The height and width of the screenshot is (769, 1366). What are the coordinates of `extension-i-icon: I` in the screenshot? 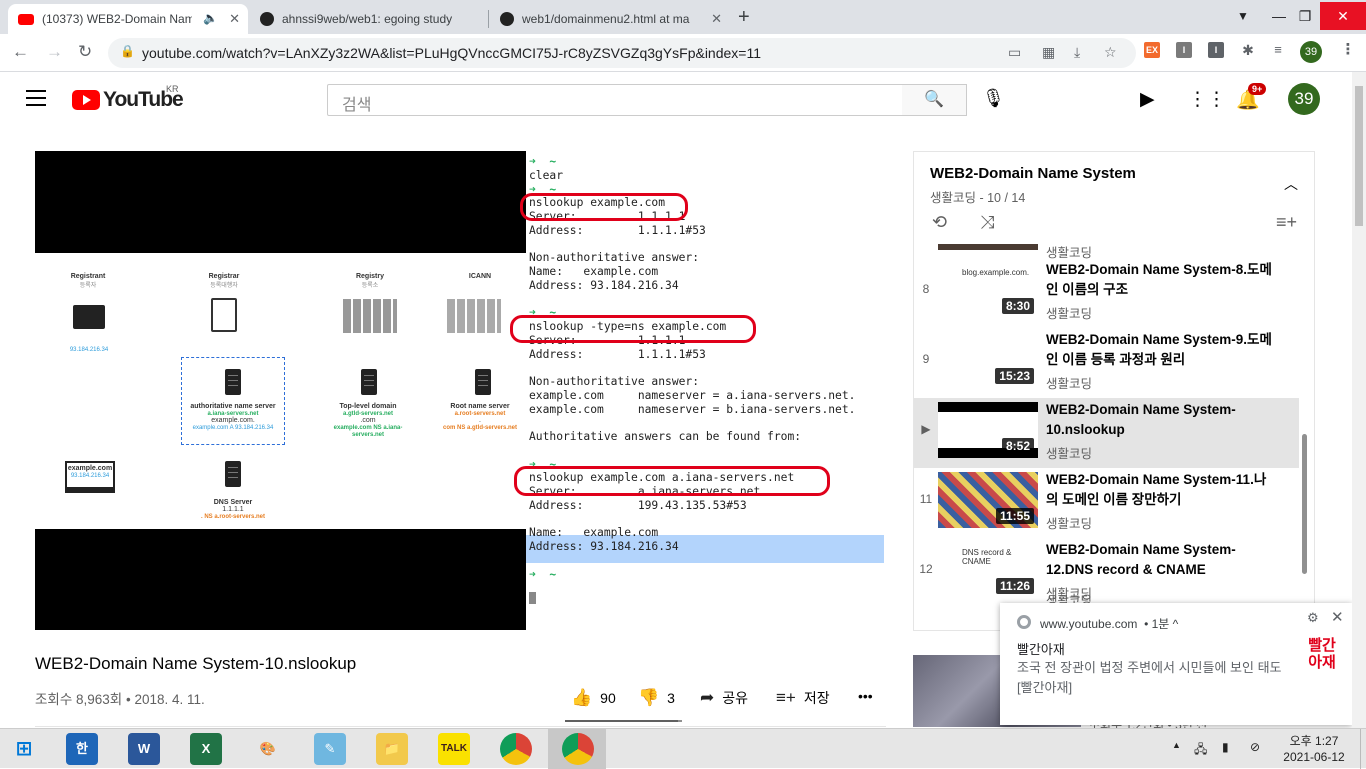 It's located at (1184, 50).